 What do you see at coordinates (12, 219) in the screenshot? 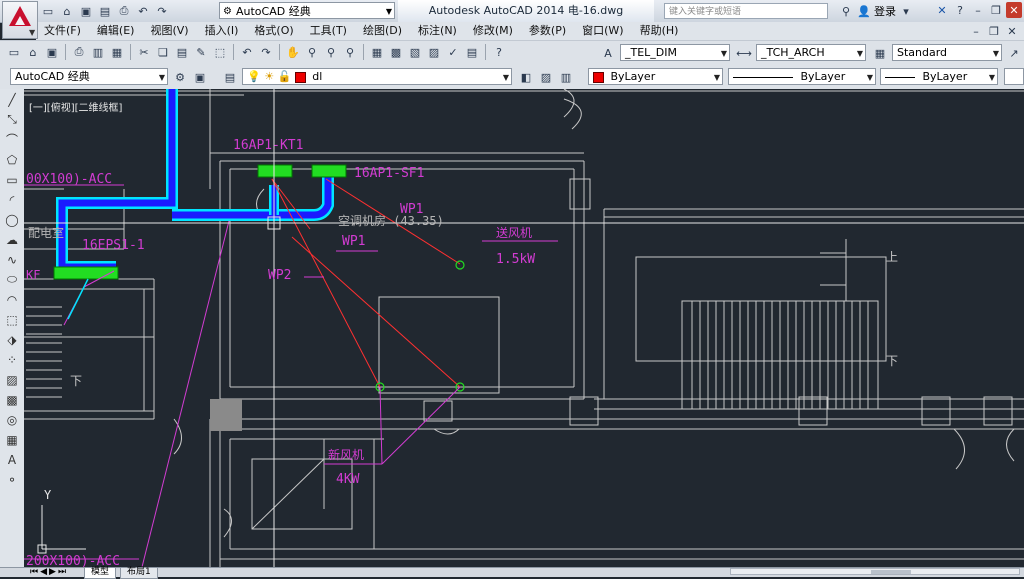
I see `circle-icon: ◯` at bounding box center [12, 219].